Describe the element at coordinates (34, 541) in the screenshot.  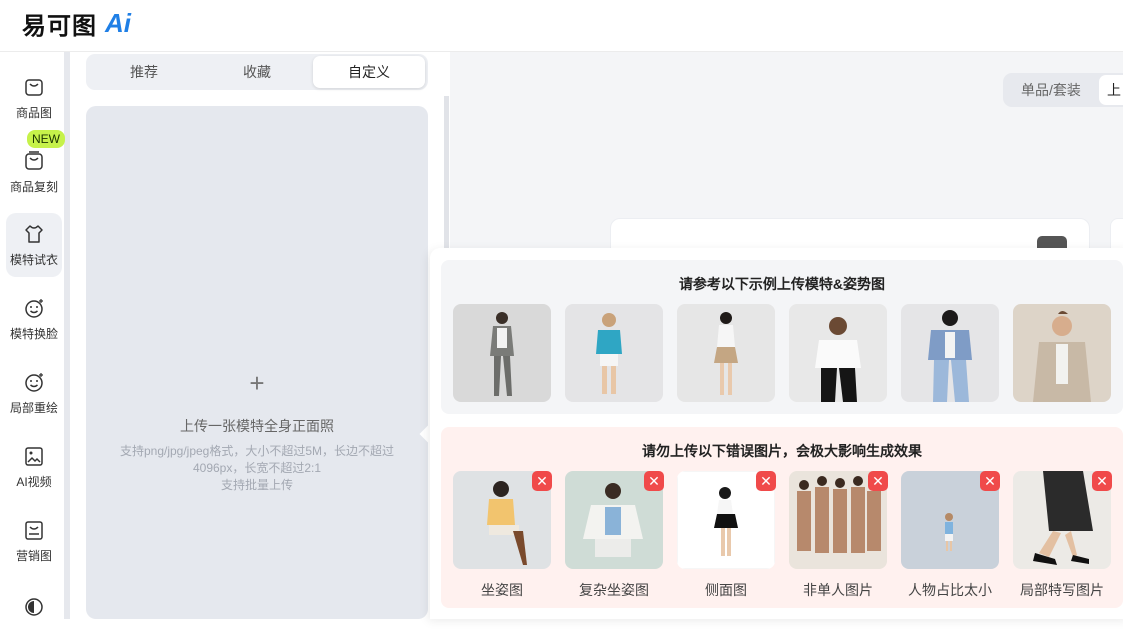
I see `nav-item-marketing: 营销图` at that location.